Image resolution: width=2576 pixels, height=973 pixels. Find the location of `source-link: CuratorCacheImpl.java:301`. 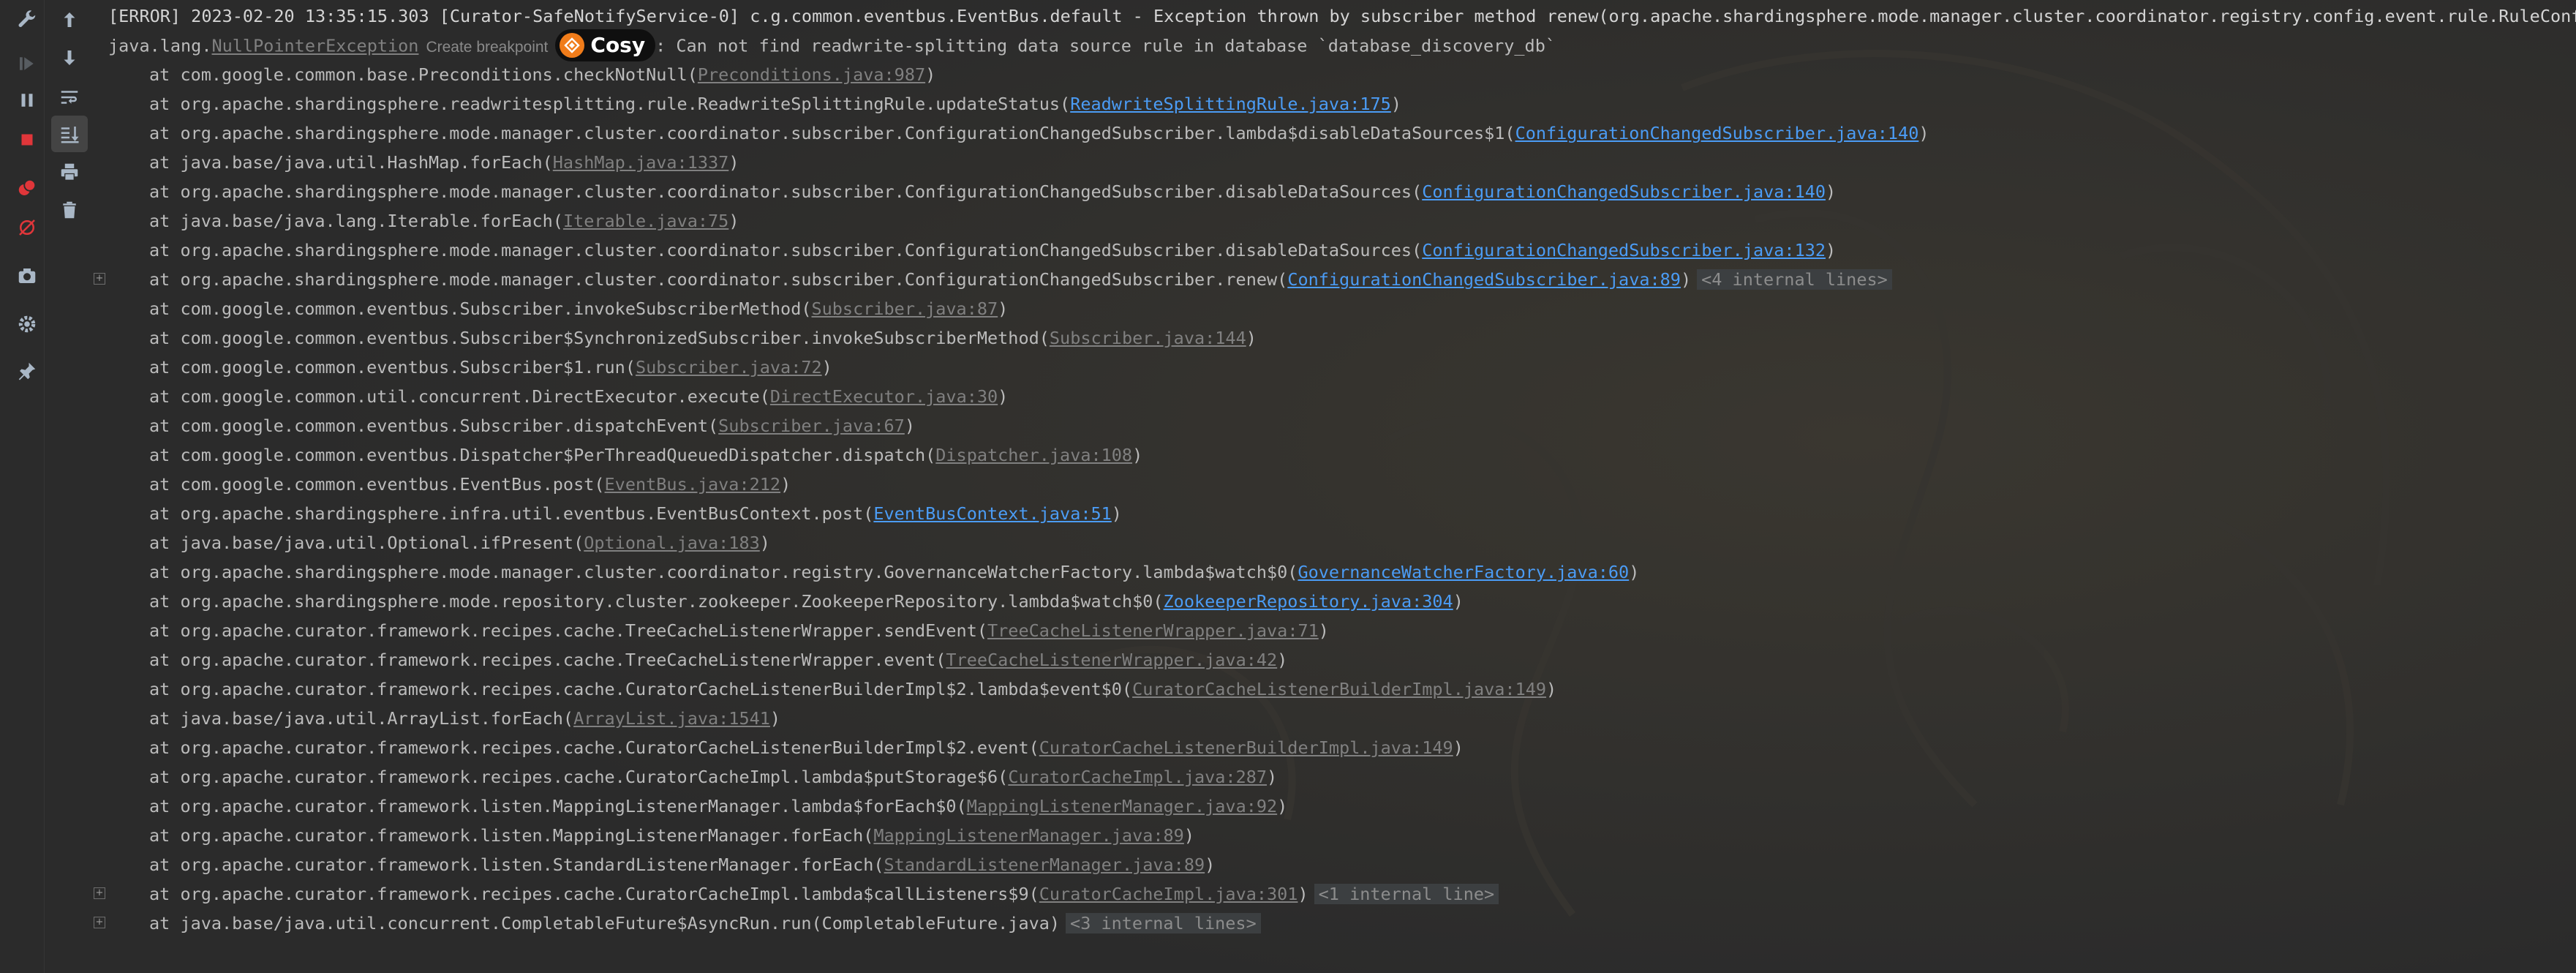

source-link: CuratorCacheImpl.java:301 is located at coordinates (1168, 894).